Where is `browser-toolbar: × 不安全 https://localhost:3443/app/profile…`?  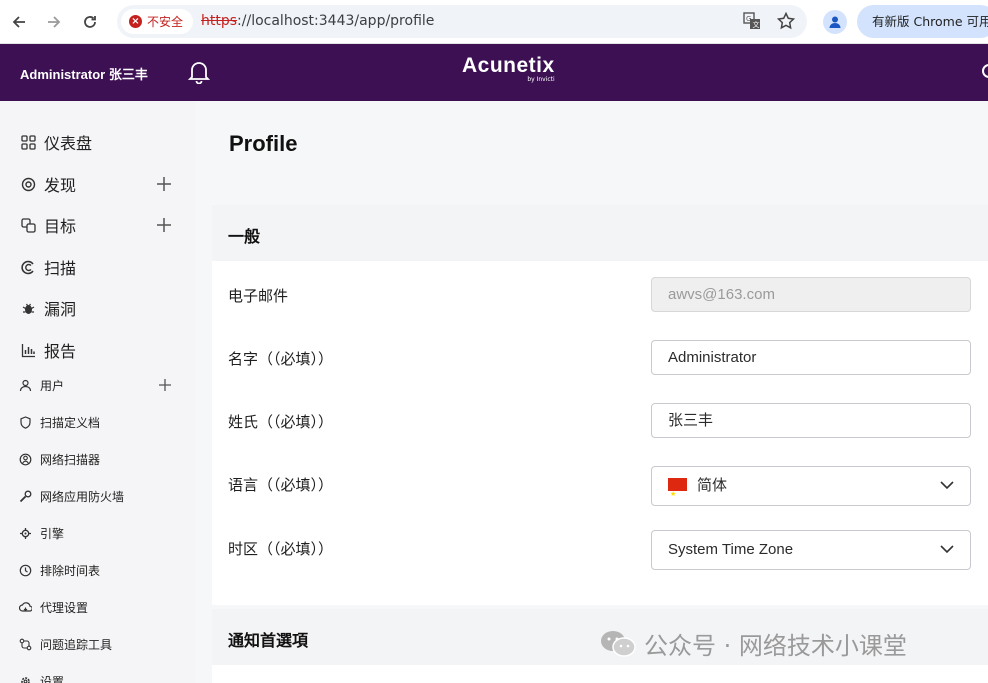
browser-toolbar: × 不安全 https://localhost:3443/app/profile… is located at coordinates (494, 22).